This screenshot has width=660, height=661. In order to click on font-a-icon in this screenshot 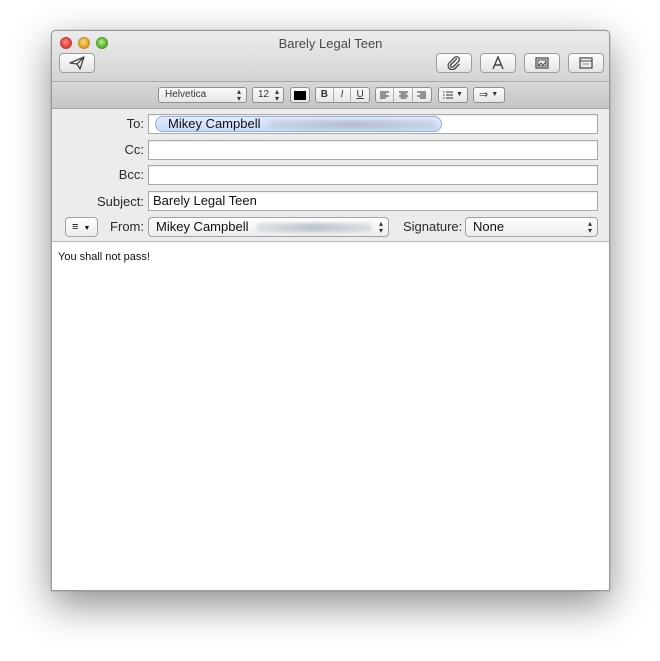, I will do `click(498, 63)`.